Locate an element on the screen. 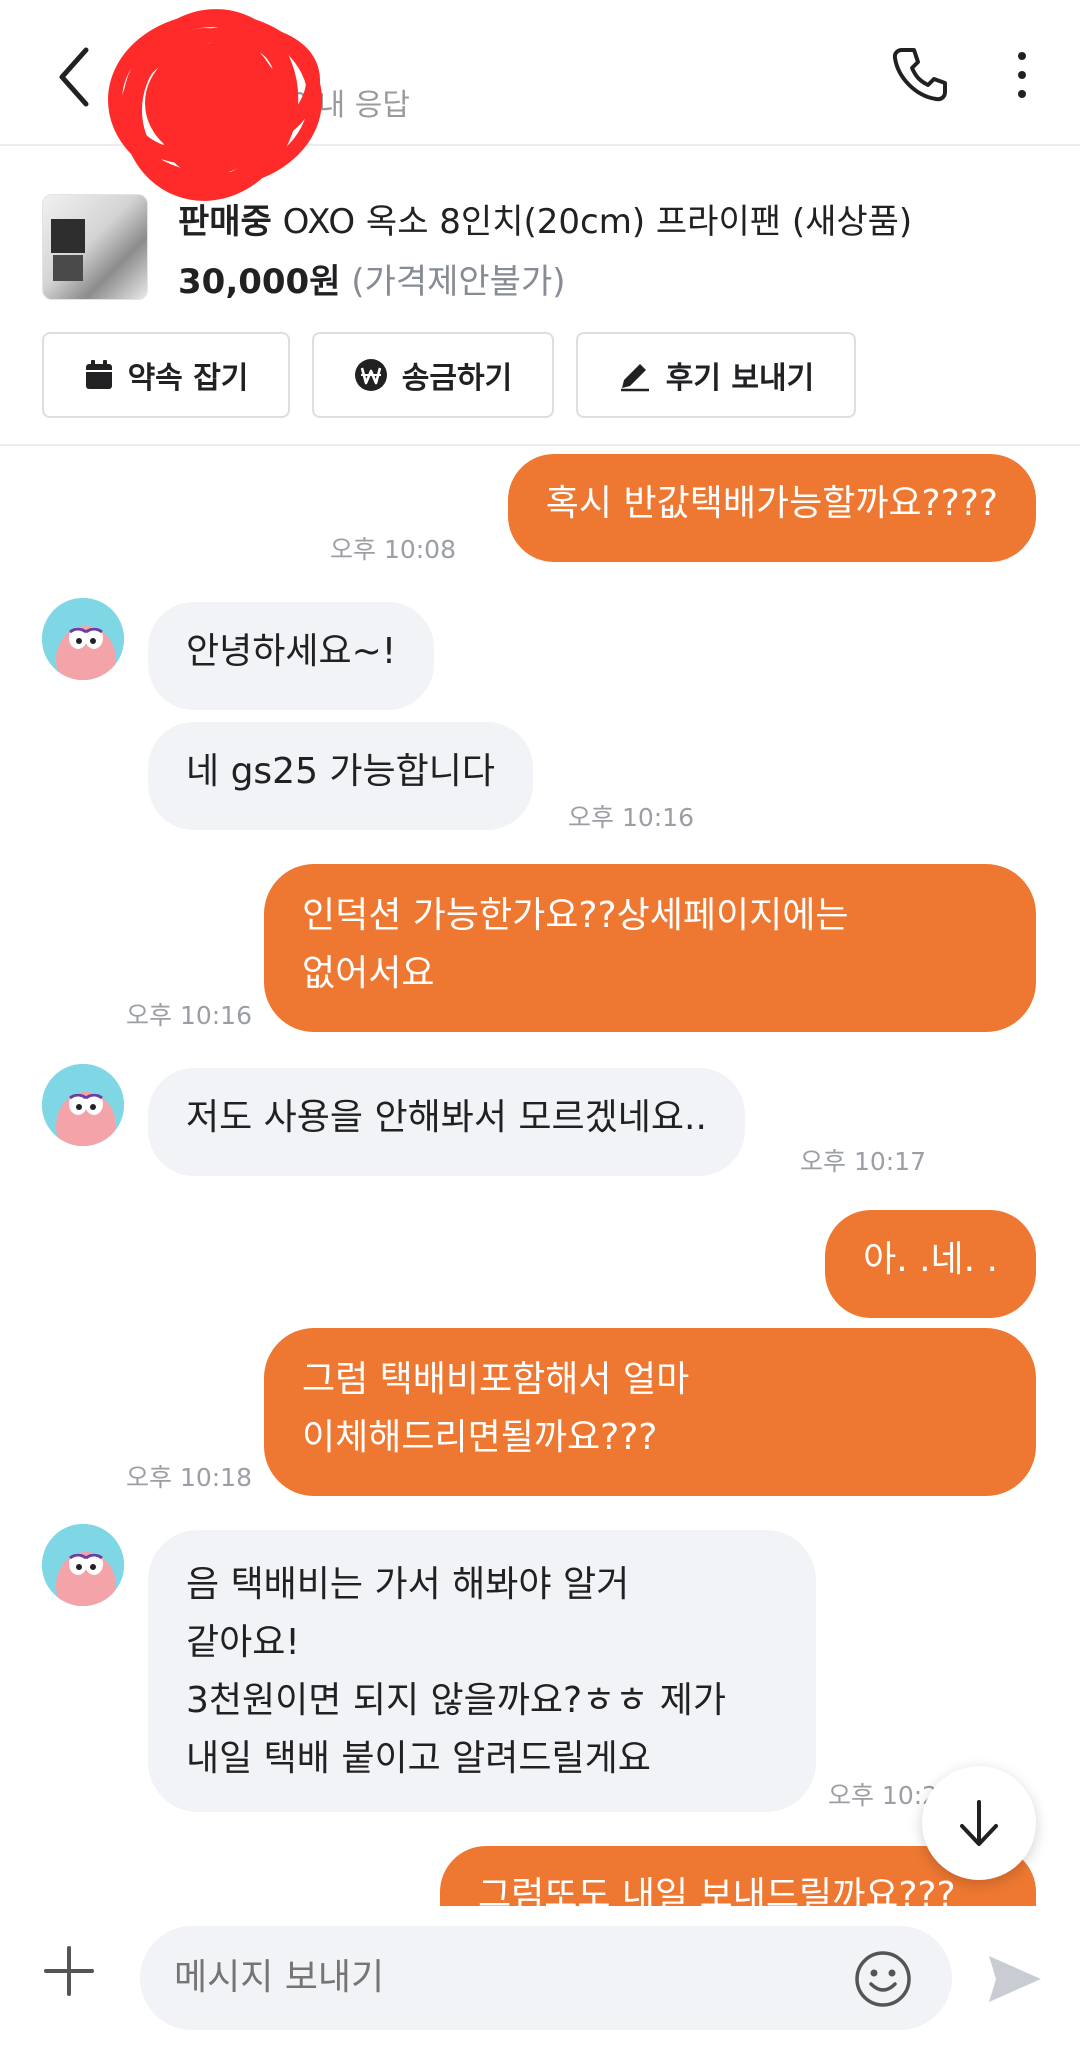  more-vertical-icon is located at coordinates (1022, 75).